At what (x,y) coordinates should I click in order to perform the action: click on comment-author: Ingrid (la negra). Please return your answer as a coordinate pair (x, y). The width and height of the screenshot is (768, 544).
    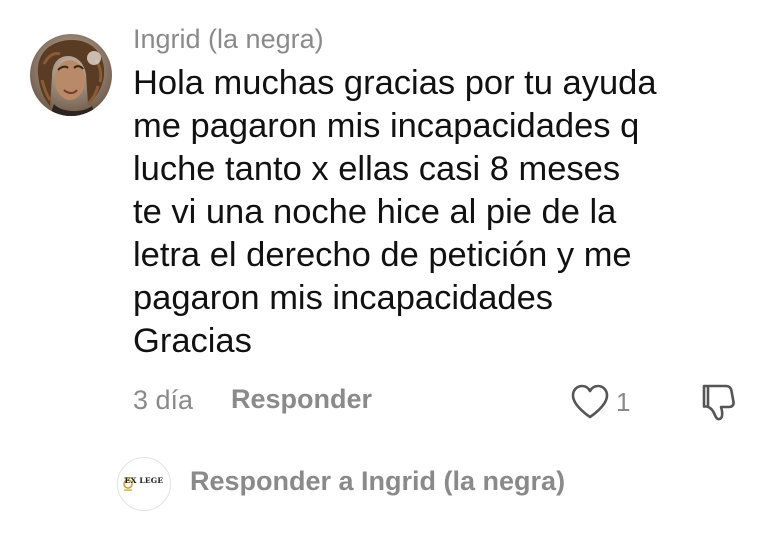
    Looking at the image, I should click on (228, 39).